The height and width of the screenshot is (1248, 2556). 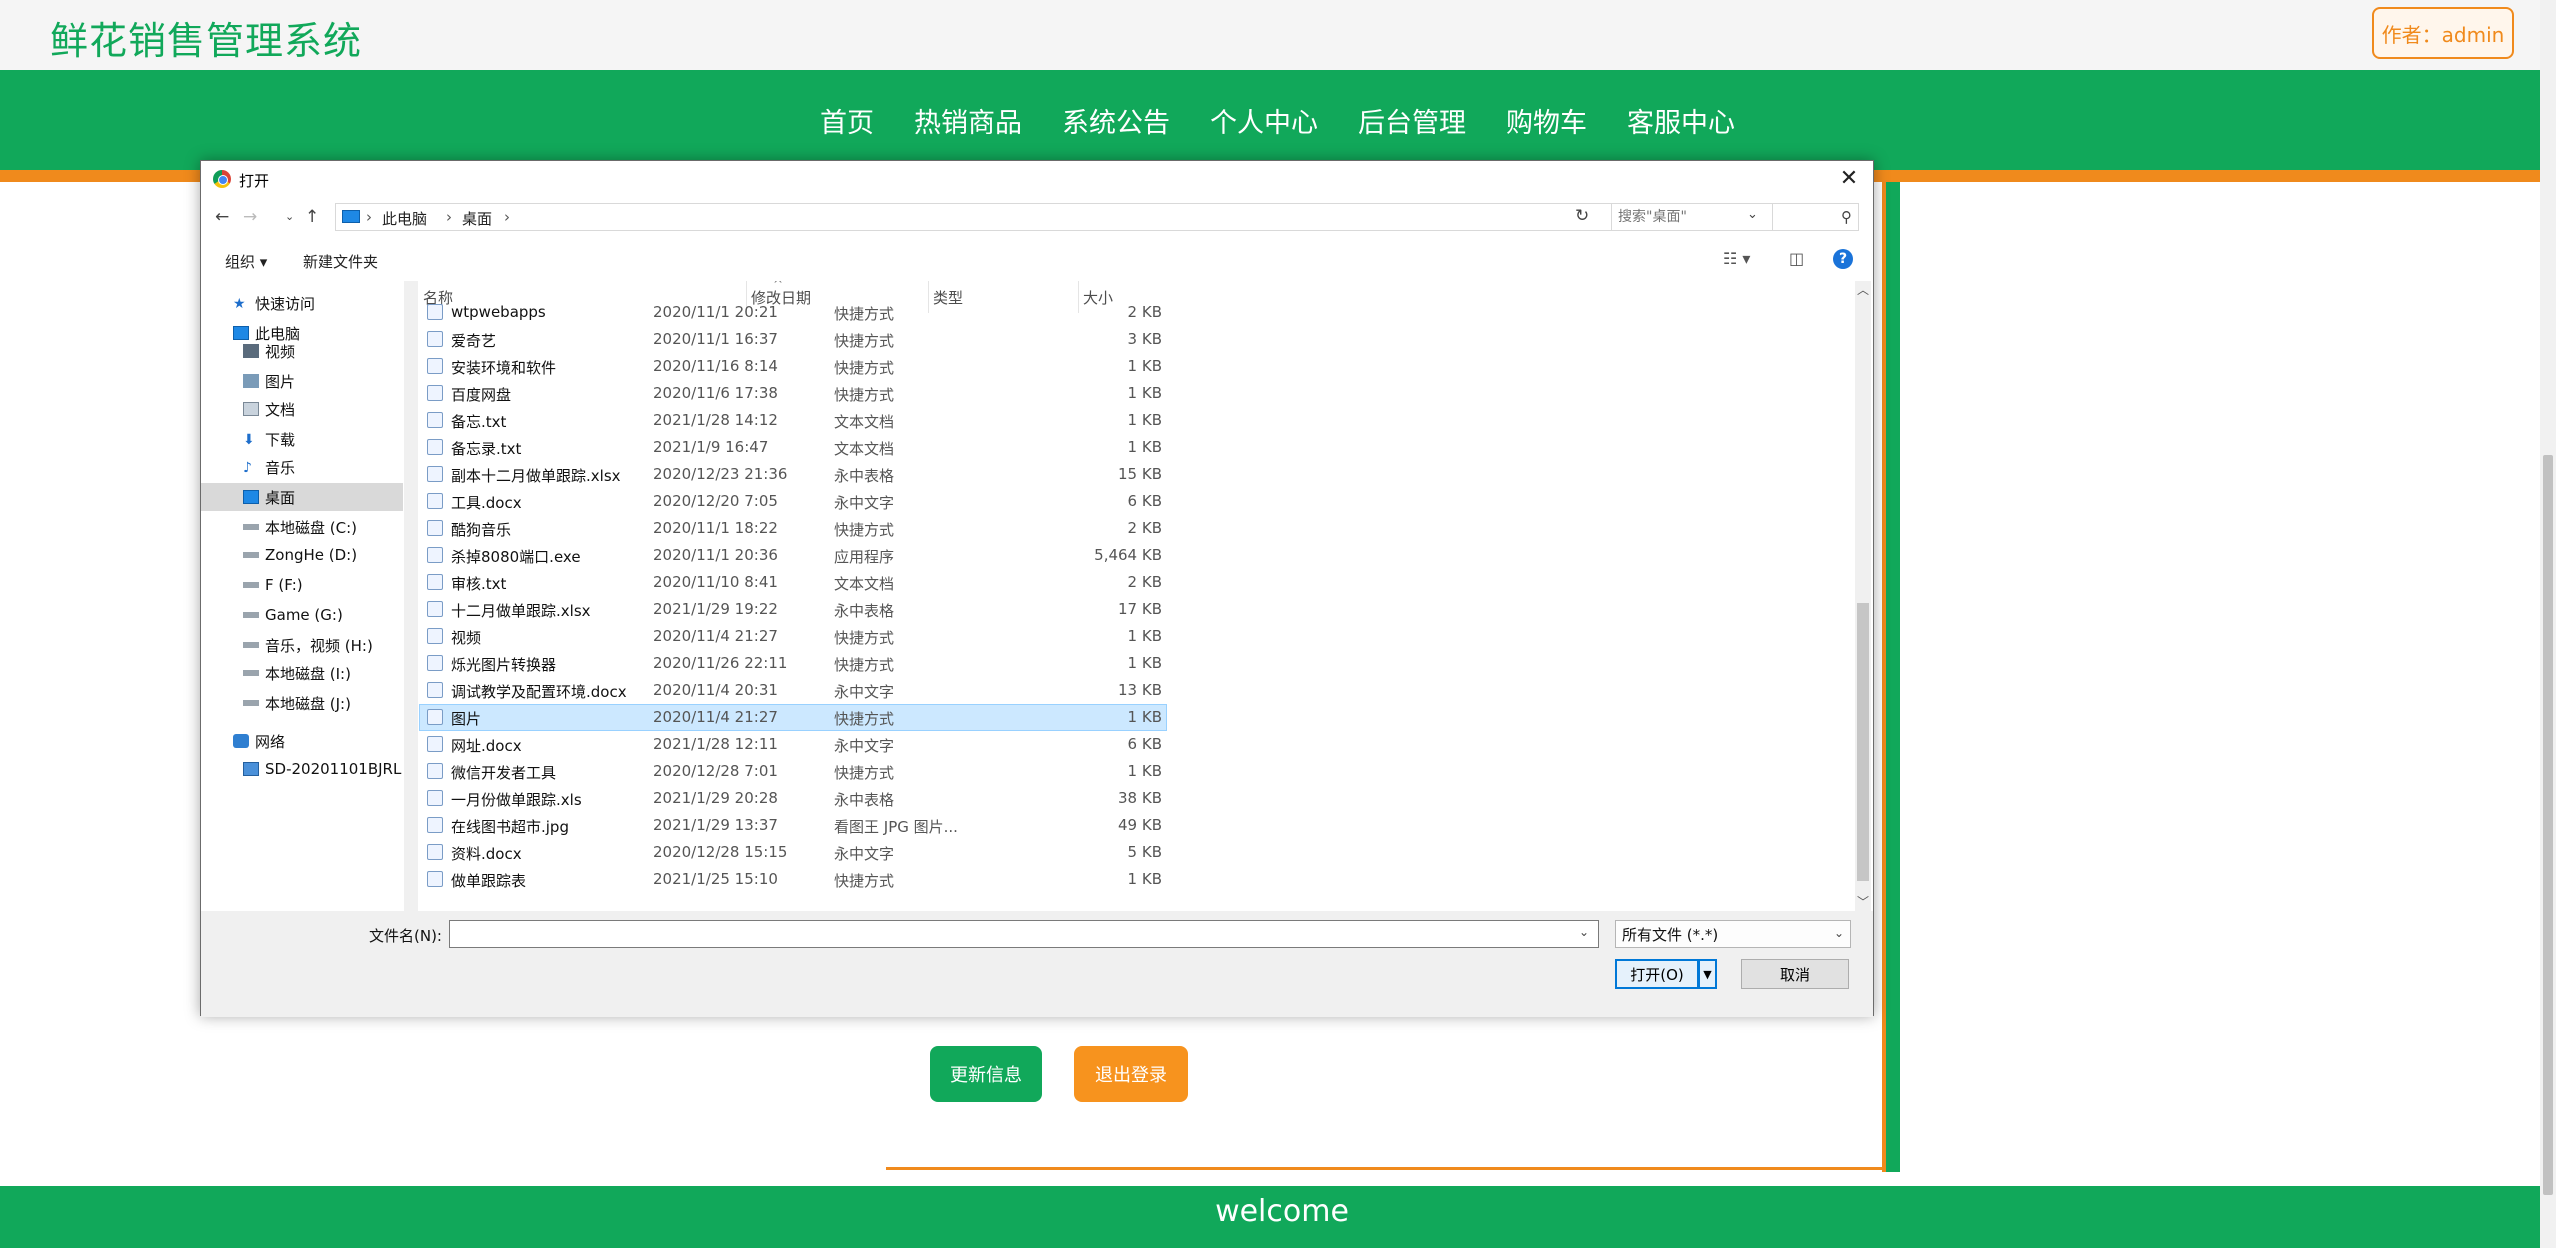 I want to click on nav-item: 客服中心, so click(x=1681, y=120).